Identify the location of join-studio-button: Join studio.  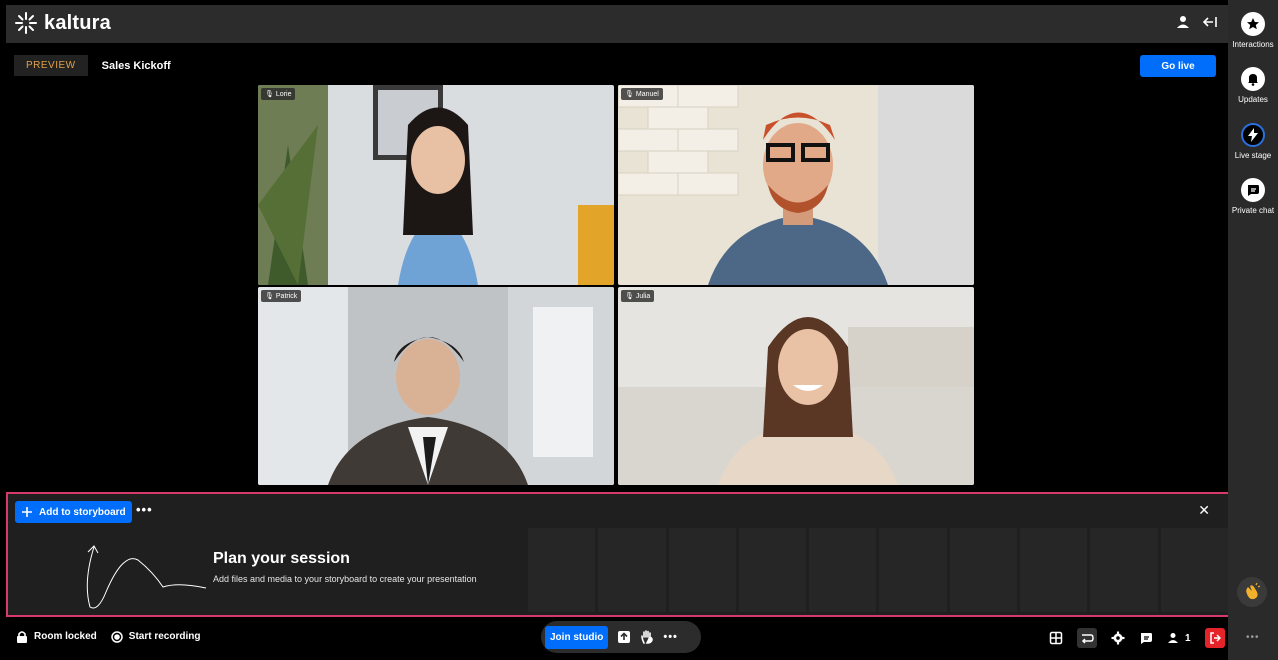
(577, 637).